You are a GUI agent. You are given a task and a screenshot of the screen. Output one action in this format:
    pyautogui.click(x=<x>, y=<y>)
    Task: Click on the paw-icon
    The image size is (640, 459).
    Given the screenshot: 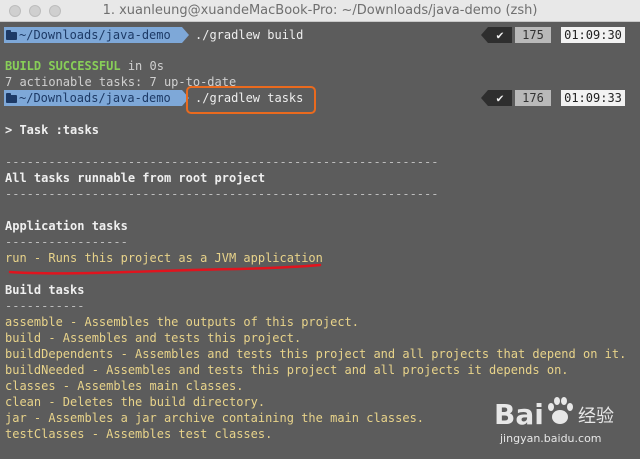 What is the action you would take?
    pyautogui.click(x=560, y=410)
    